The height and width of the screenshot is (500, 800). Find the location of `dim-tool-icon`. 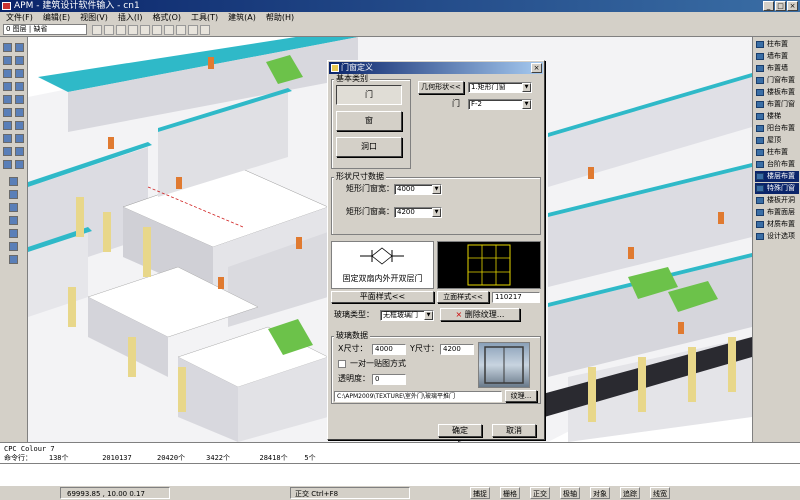

dim-tool-icon is located at coordinates (19, 164).